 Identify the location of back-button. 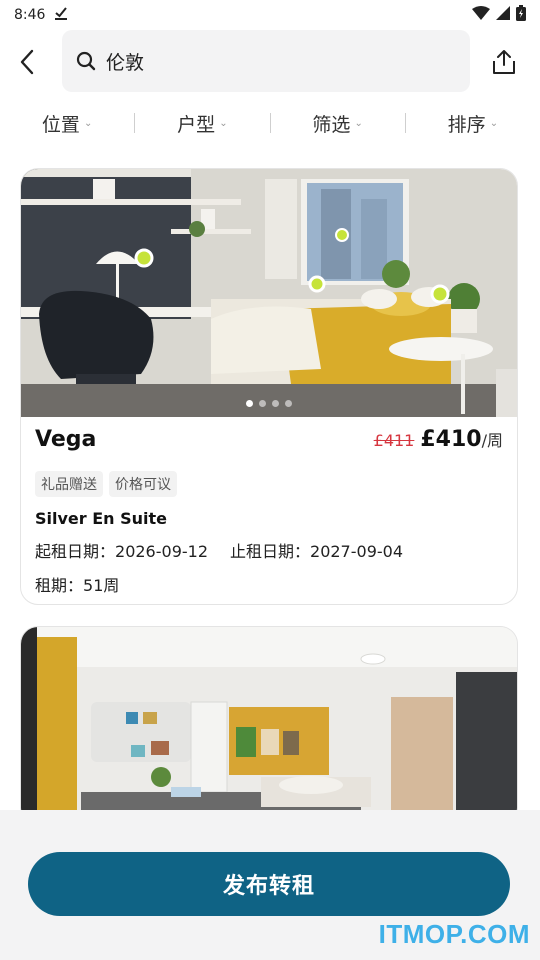
(27, 62).